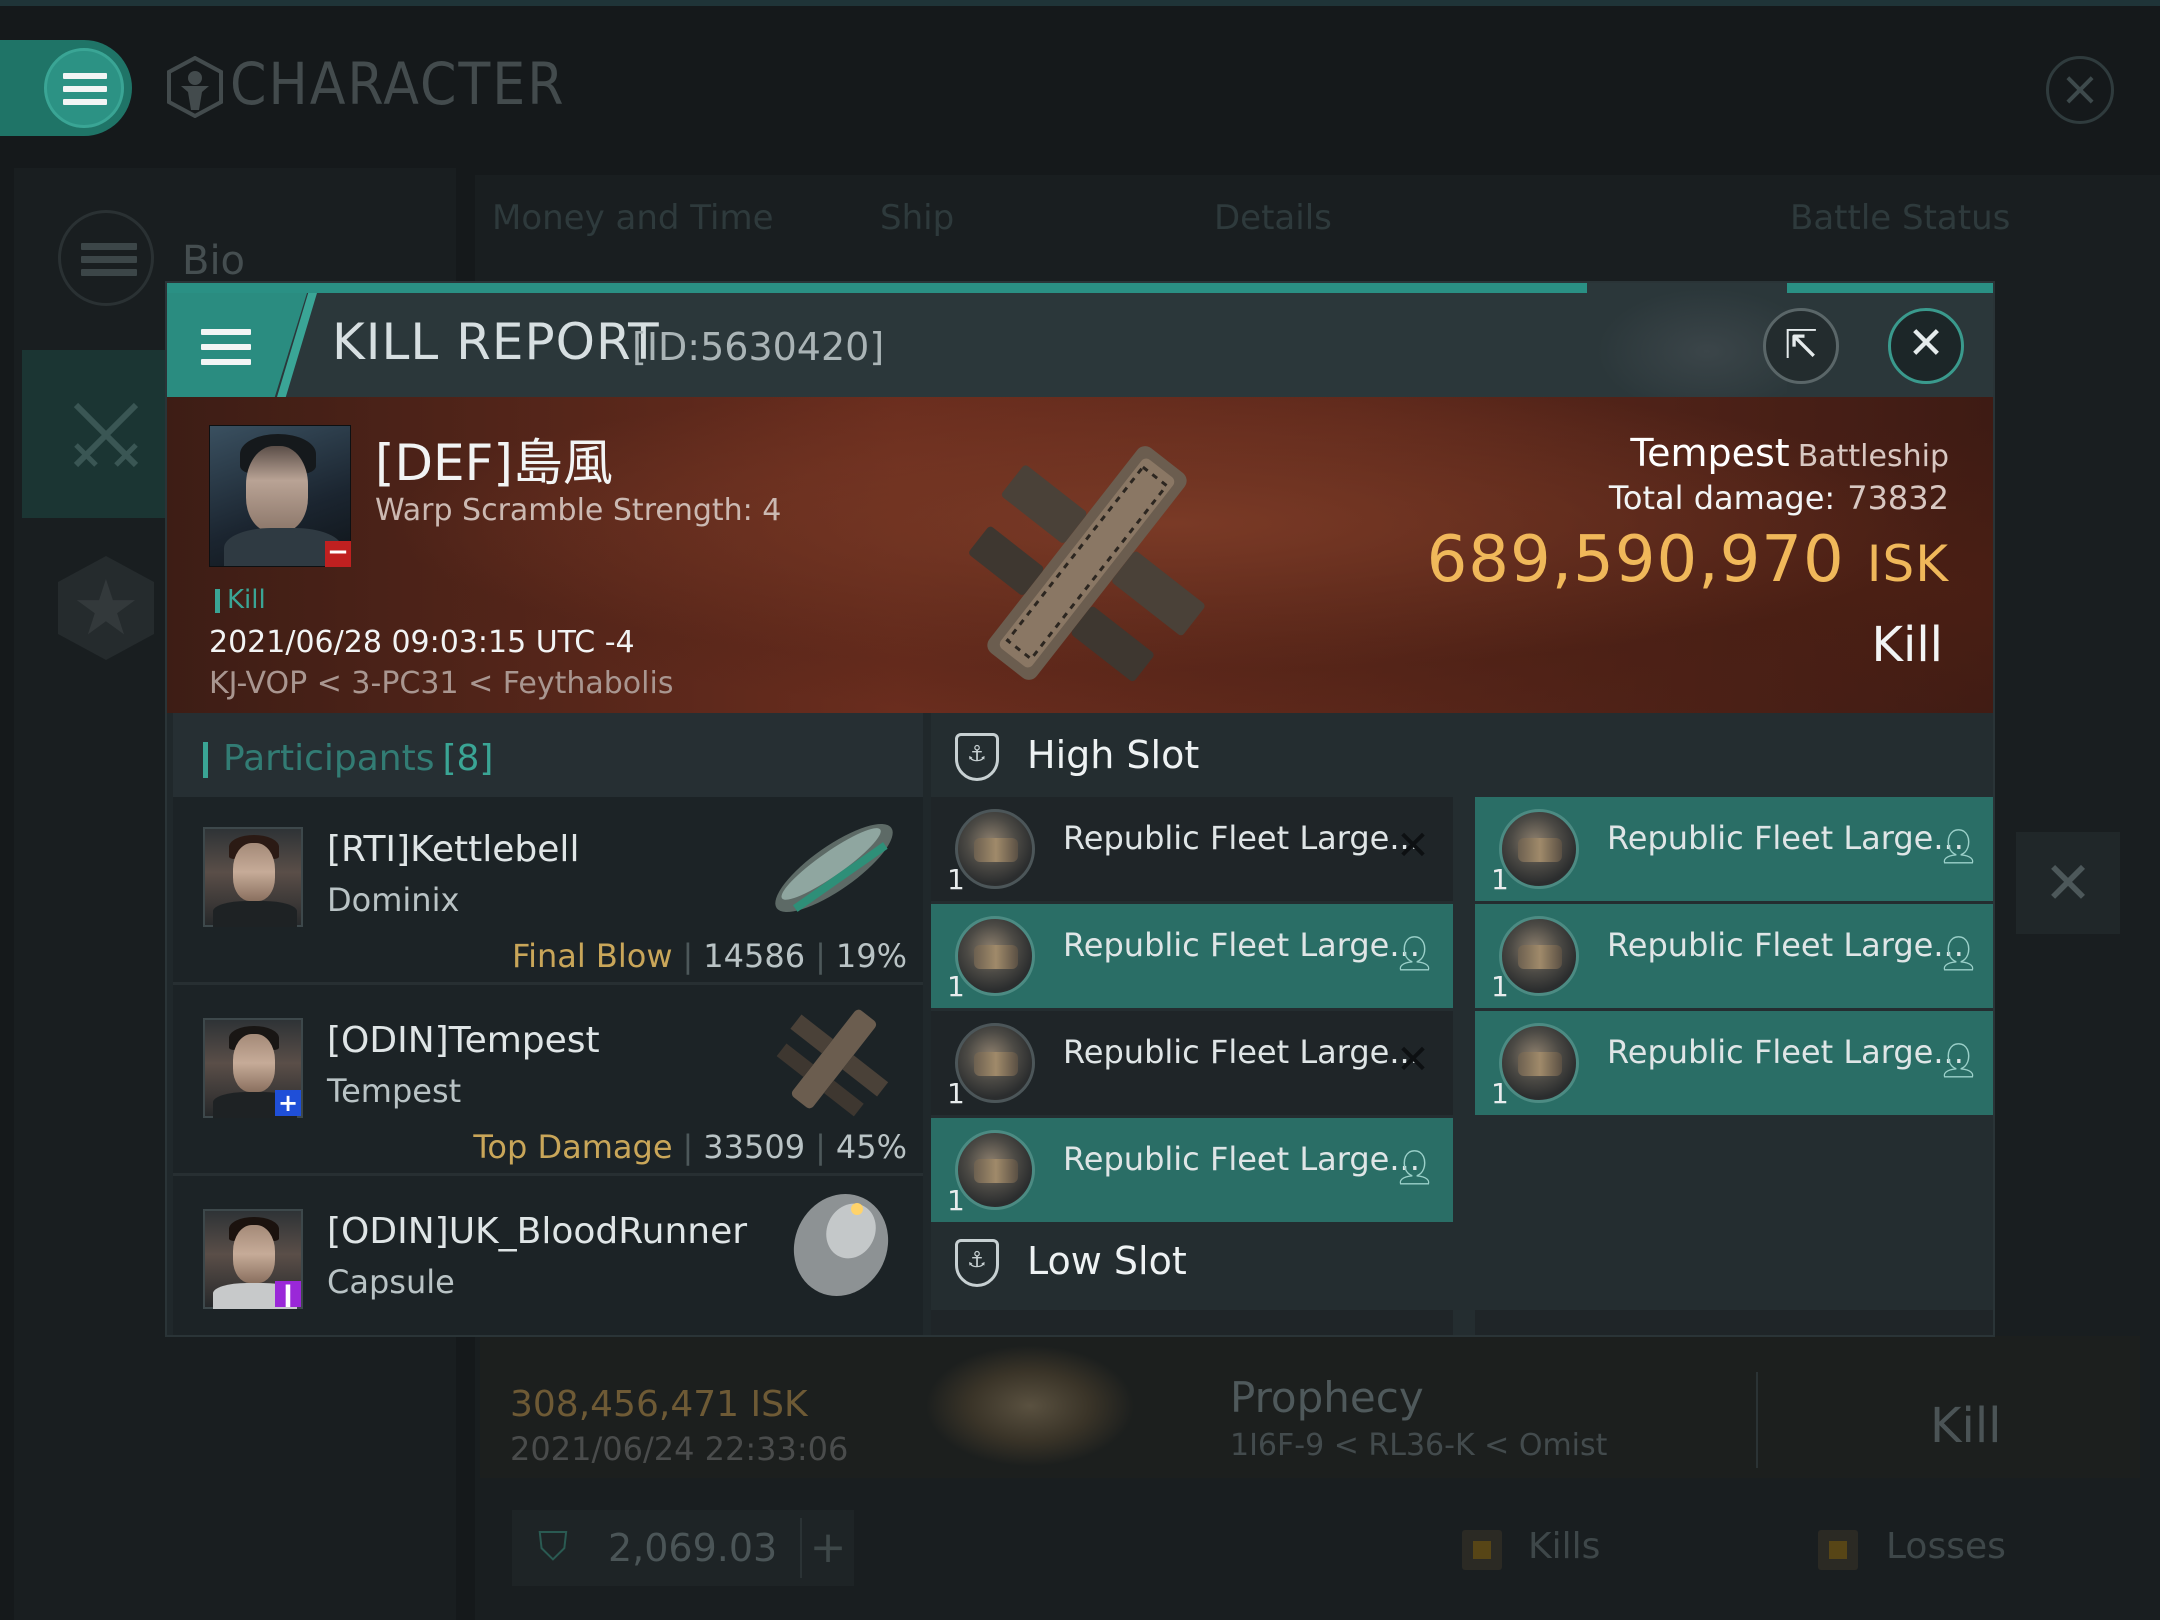 Image resolution: width=2160 pixels, height=1620 pixels. What do you see at coordinates (1113, 755) in the screenshot?
I see `high-slot-label: High Slot` at bounding box center [1113, 755].